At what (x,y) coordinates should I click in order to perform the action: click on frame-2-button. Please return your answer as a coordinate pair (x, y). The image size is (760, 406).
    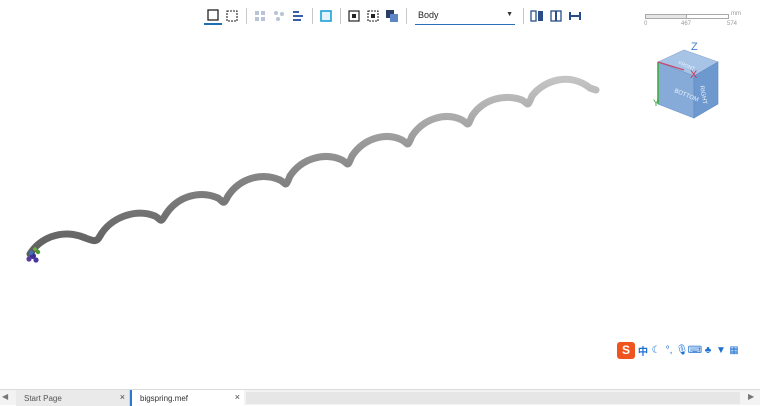
    Looking at the image, I should click on (373, 16).